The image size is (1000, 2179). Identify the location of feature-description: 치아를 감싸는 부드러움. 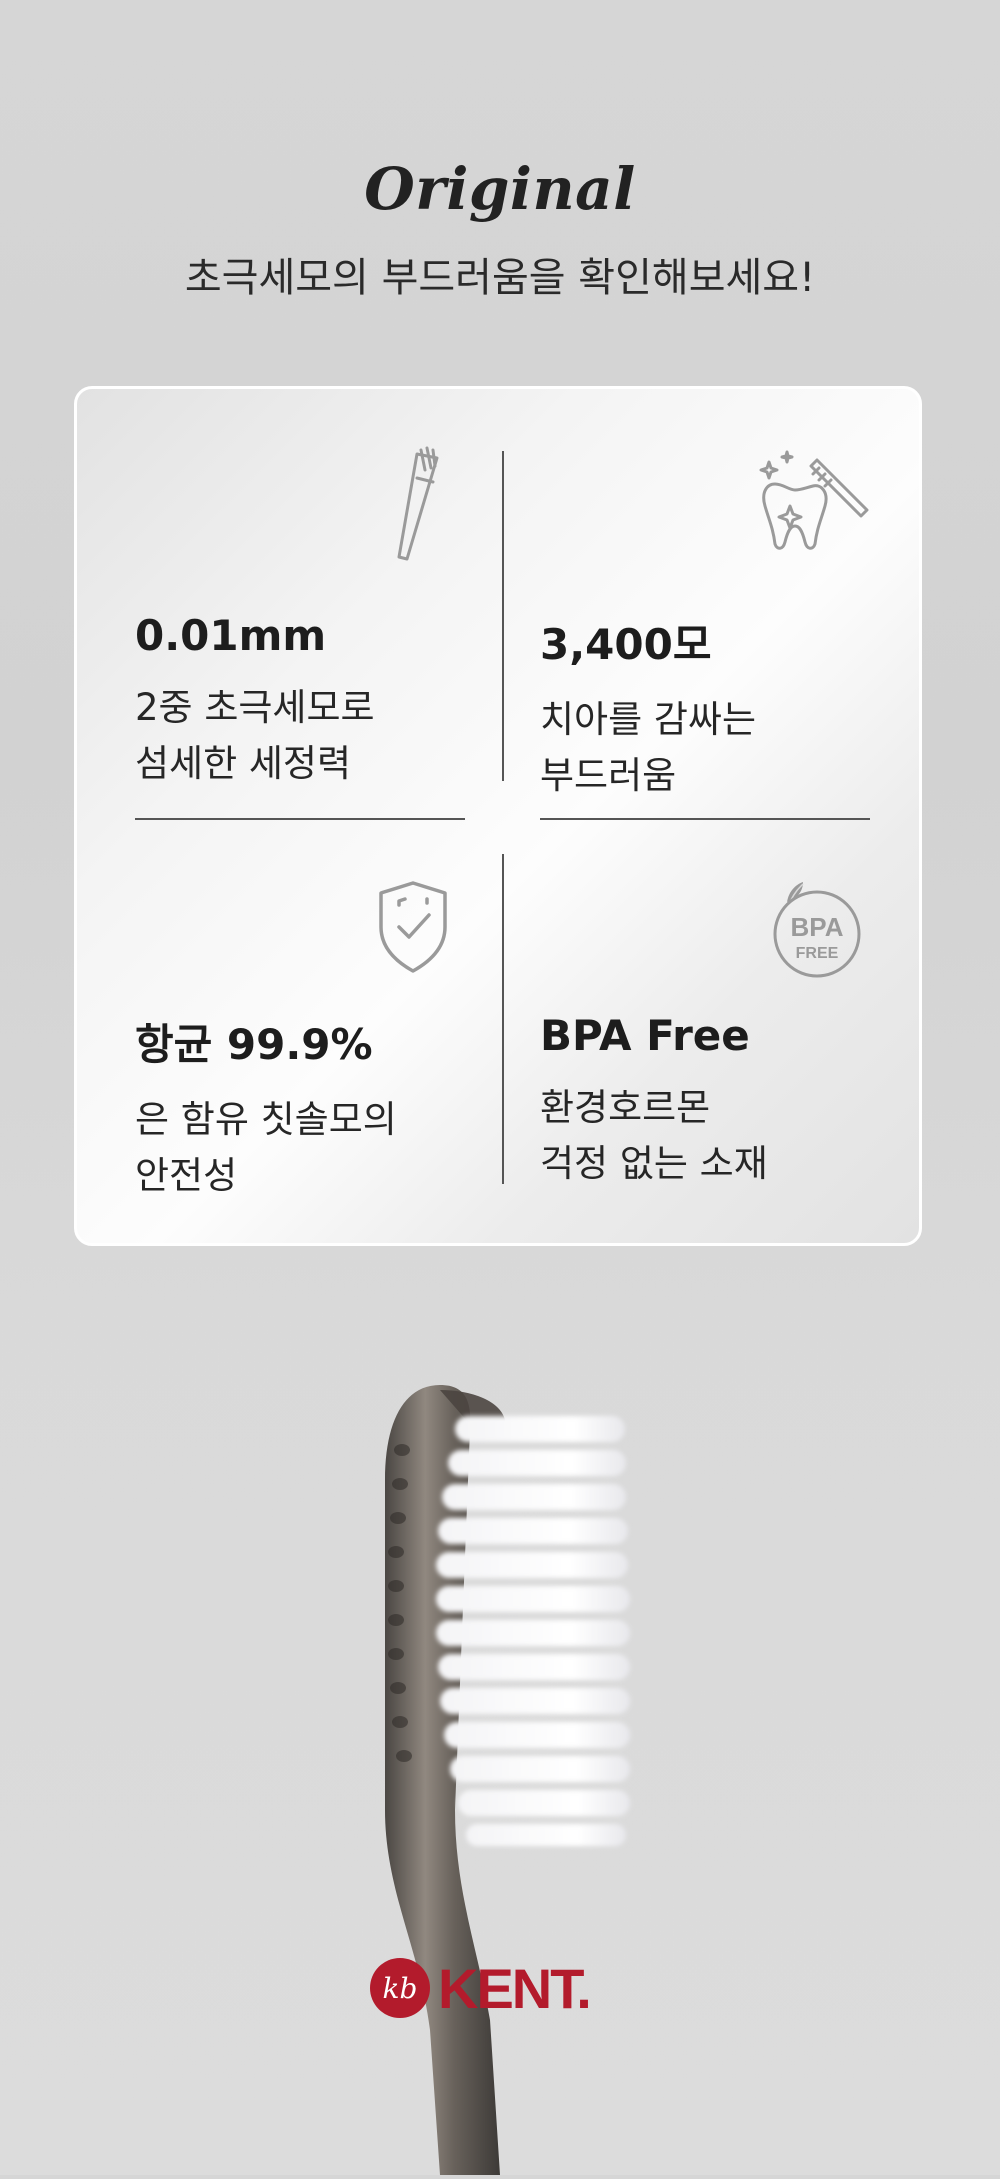
(648, 747).